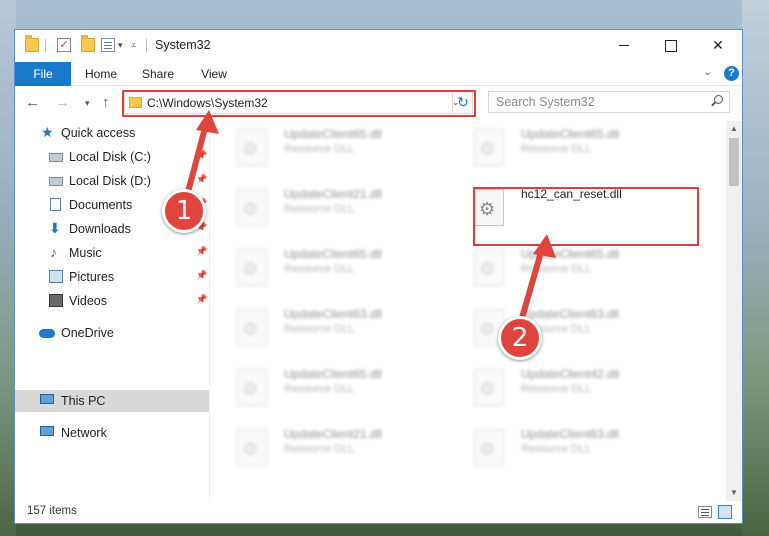  What do you see at coordinates (84, 433) in the screenshot?
I see `sidebar-item-label: Network` at bounding box center [84, 433].